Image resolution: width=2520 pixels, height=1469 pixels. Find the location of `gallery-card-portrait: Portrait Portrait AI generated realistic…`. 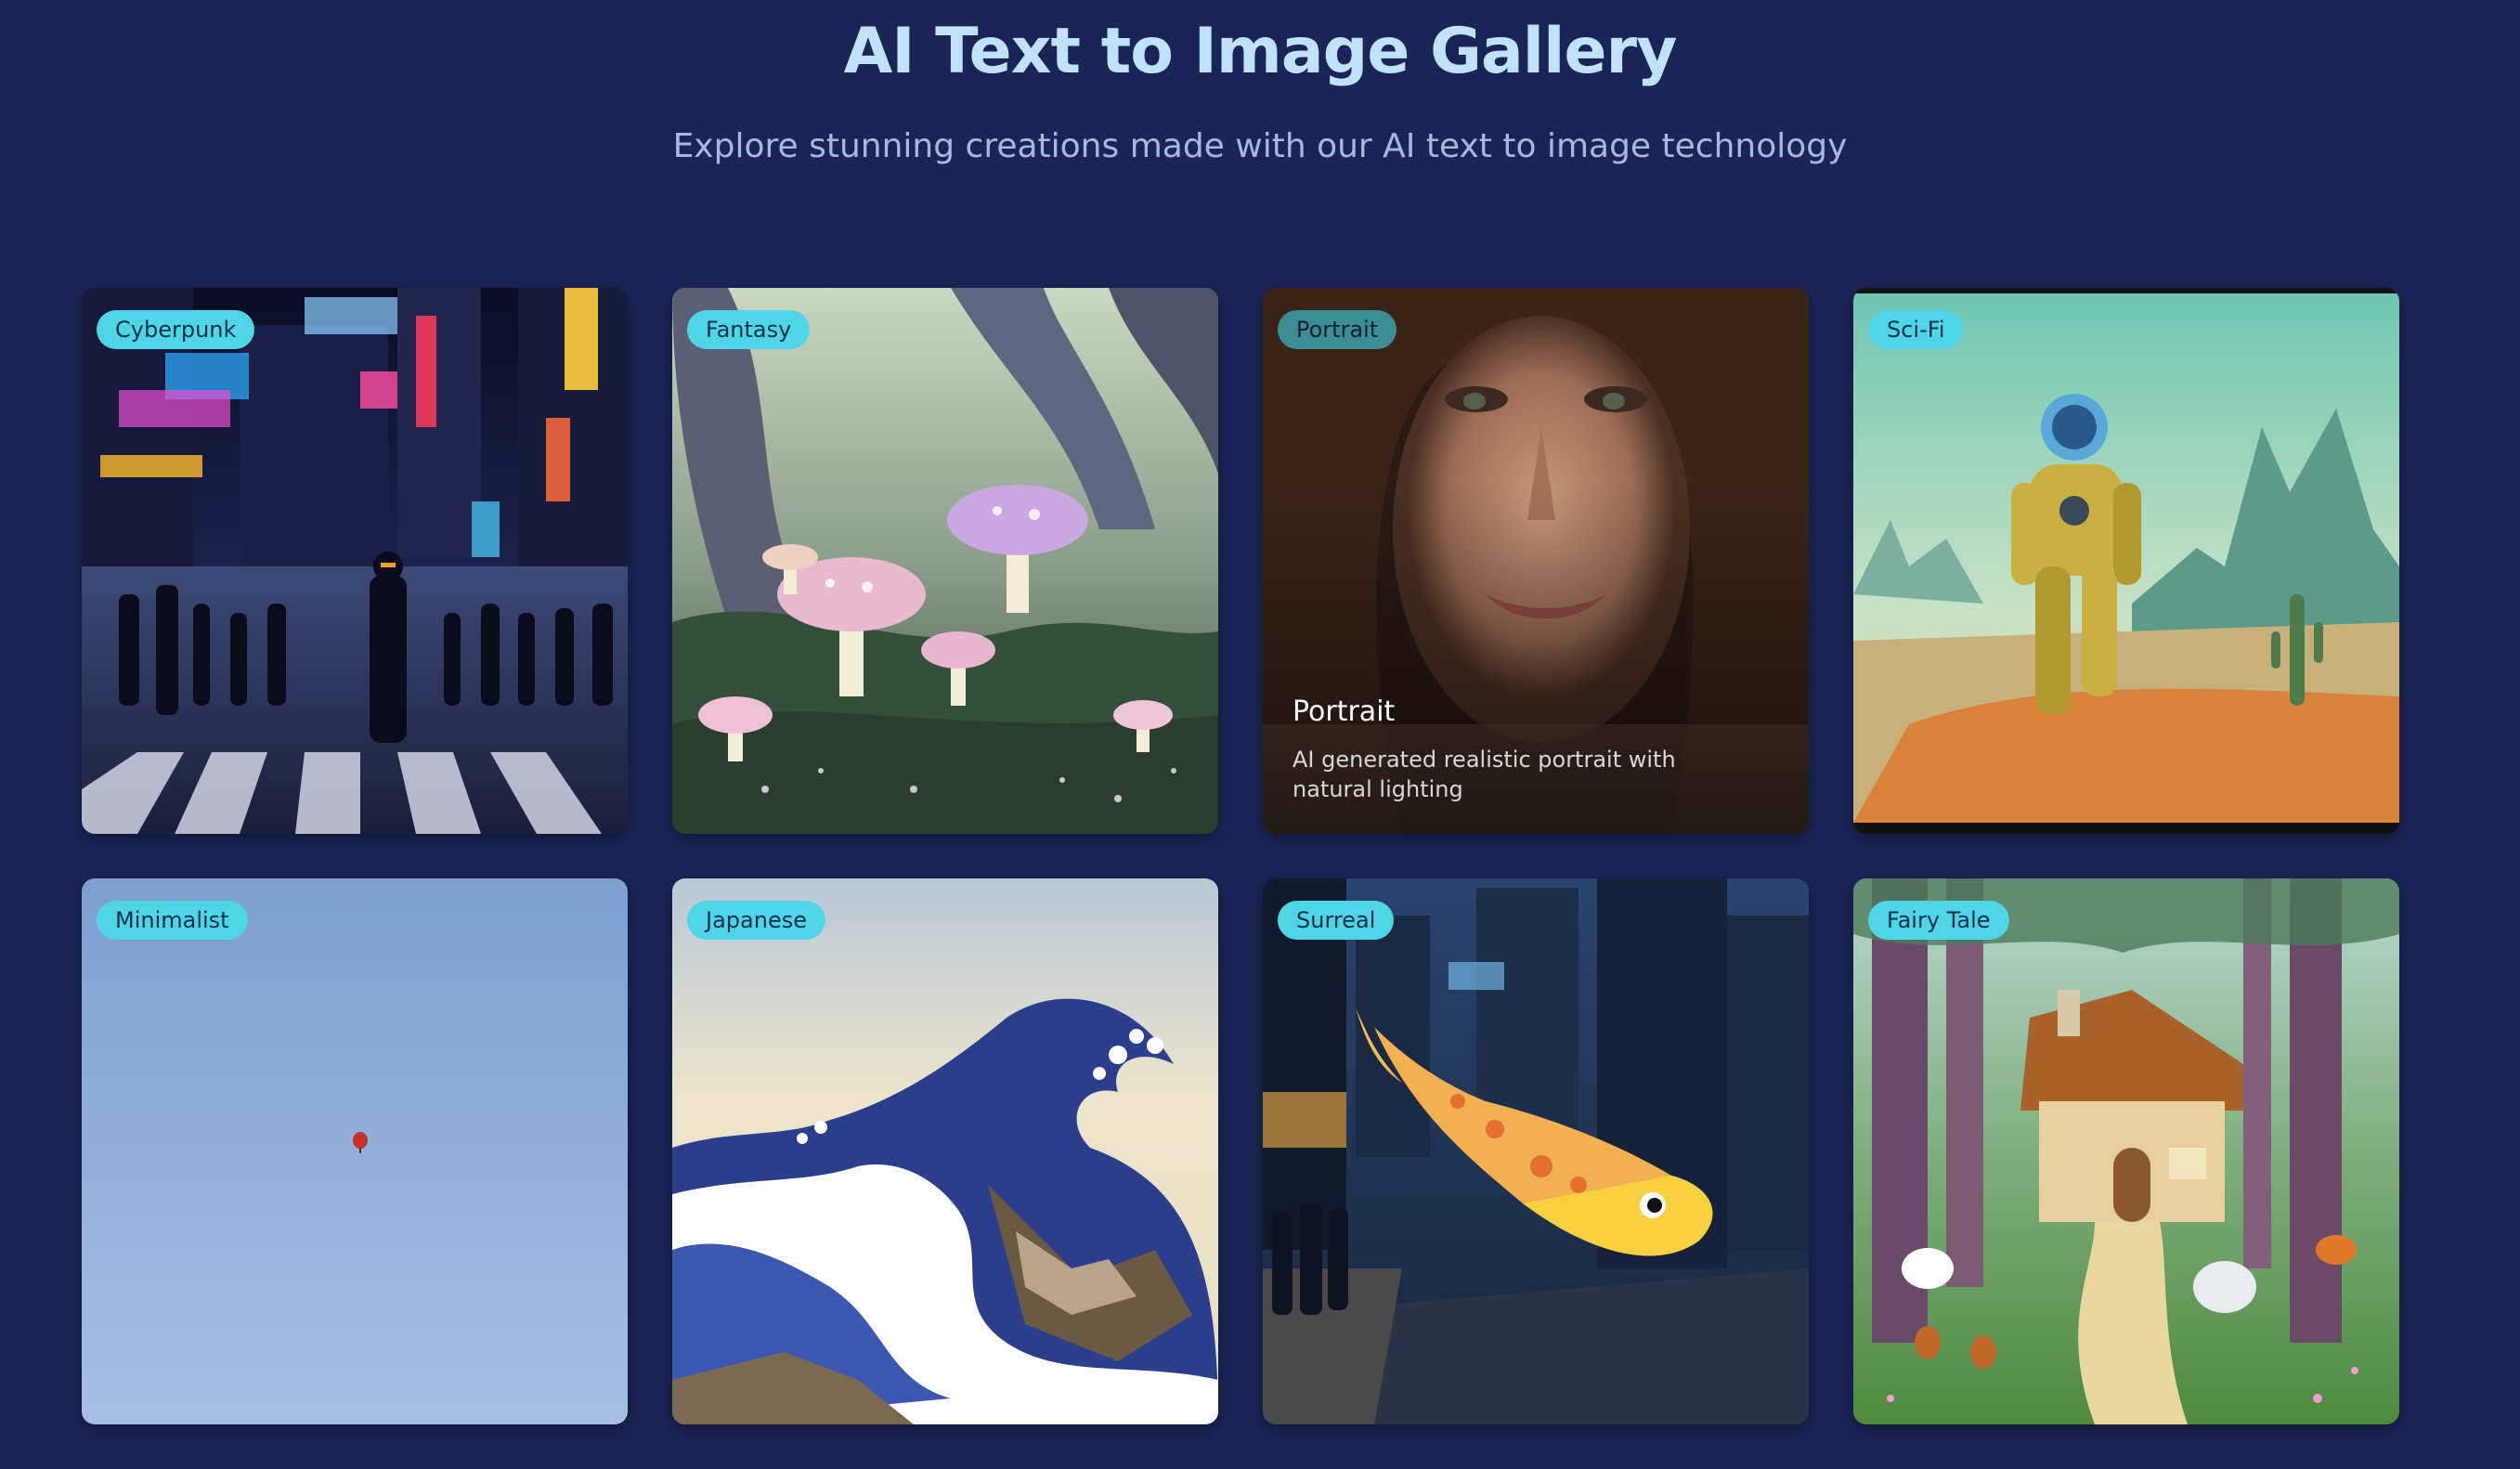

gallery-card-portrait: Portrait Portrait AI generated realistic… is located at coordinates (1536, 561).